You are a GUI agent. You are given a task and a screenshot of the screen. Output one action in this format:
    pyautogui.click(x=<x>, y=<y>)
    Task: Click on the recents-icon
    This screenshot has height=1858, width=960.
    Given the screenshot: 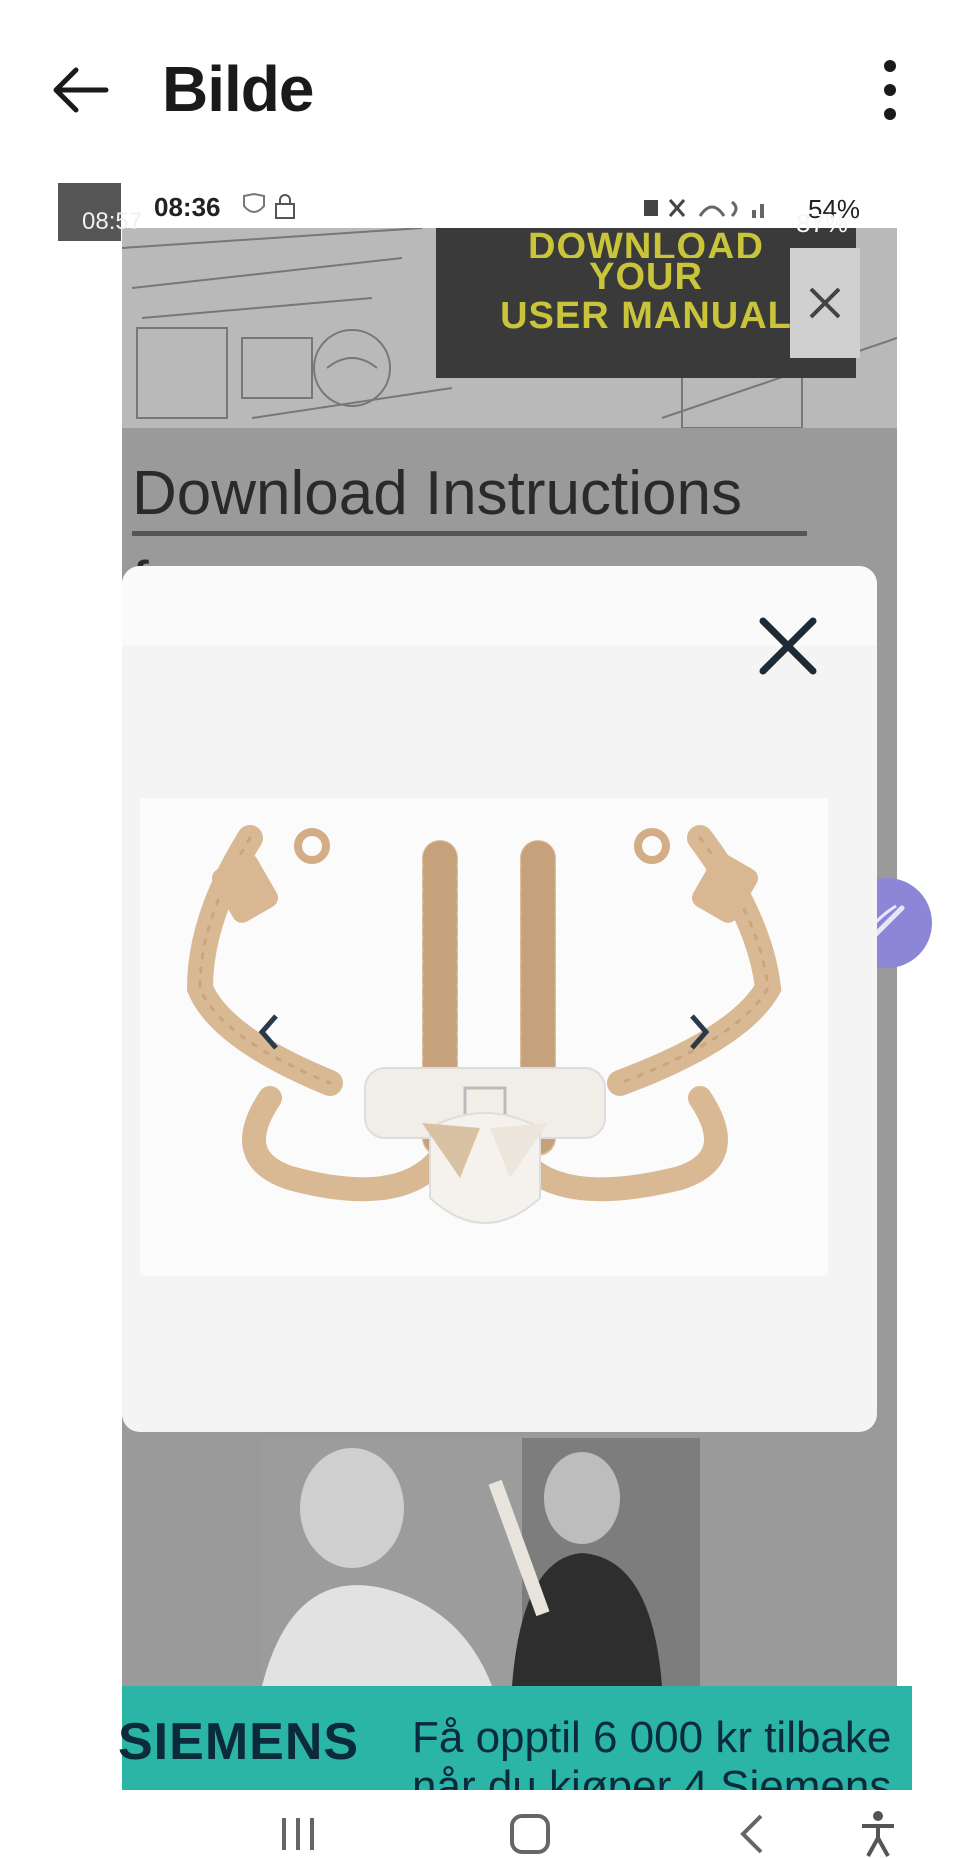 What is the action you would take?
    pyautogui.click(x=298, y=1834)
    